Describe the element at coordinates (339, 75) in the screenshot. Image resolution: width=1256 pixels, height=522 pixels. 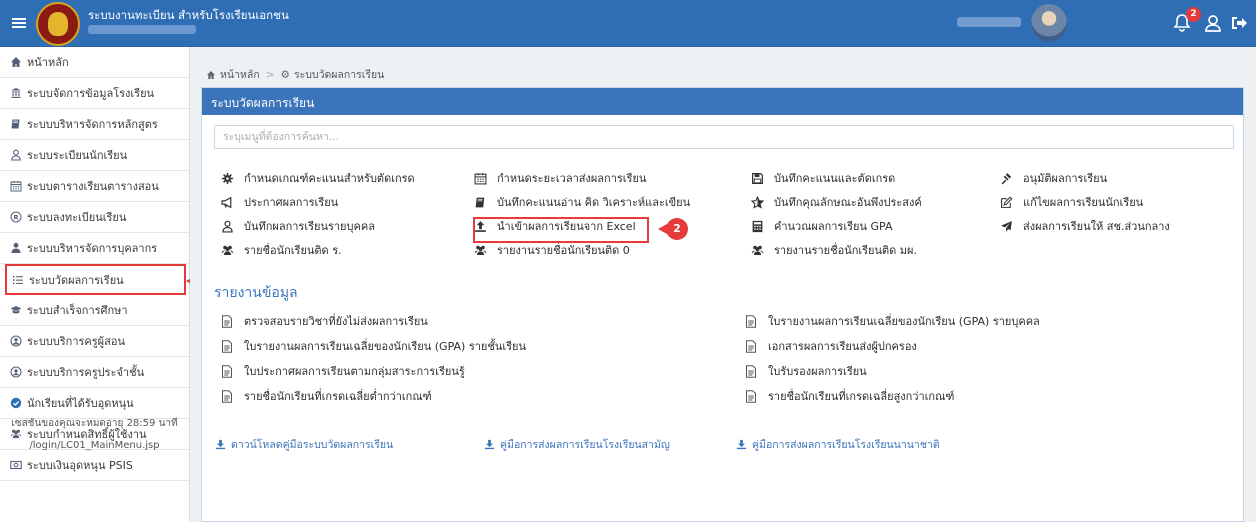
I see `breadcrumb-current: ระบบวัดผลการเรียน` at that location.